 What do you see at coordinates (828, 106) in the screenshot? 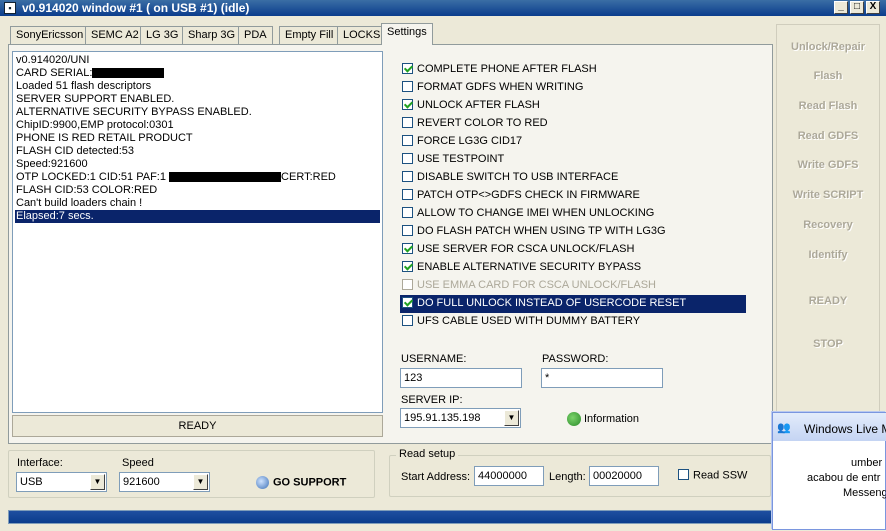
I see `read-flash-button: Read Flash` at bounding box center [828, 106].